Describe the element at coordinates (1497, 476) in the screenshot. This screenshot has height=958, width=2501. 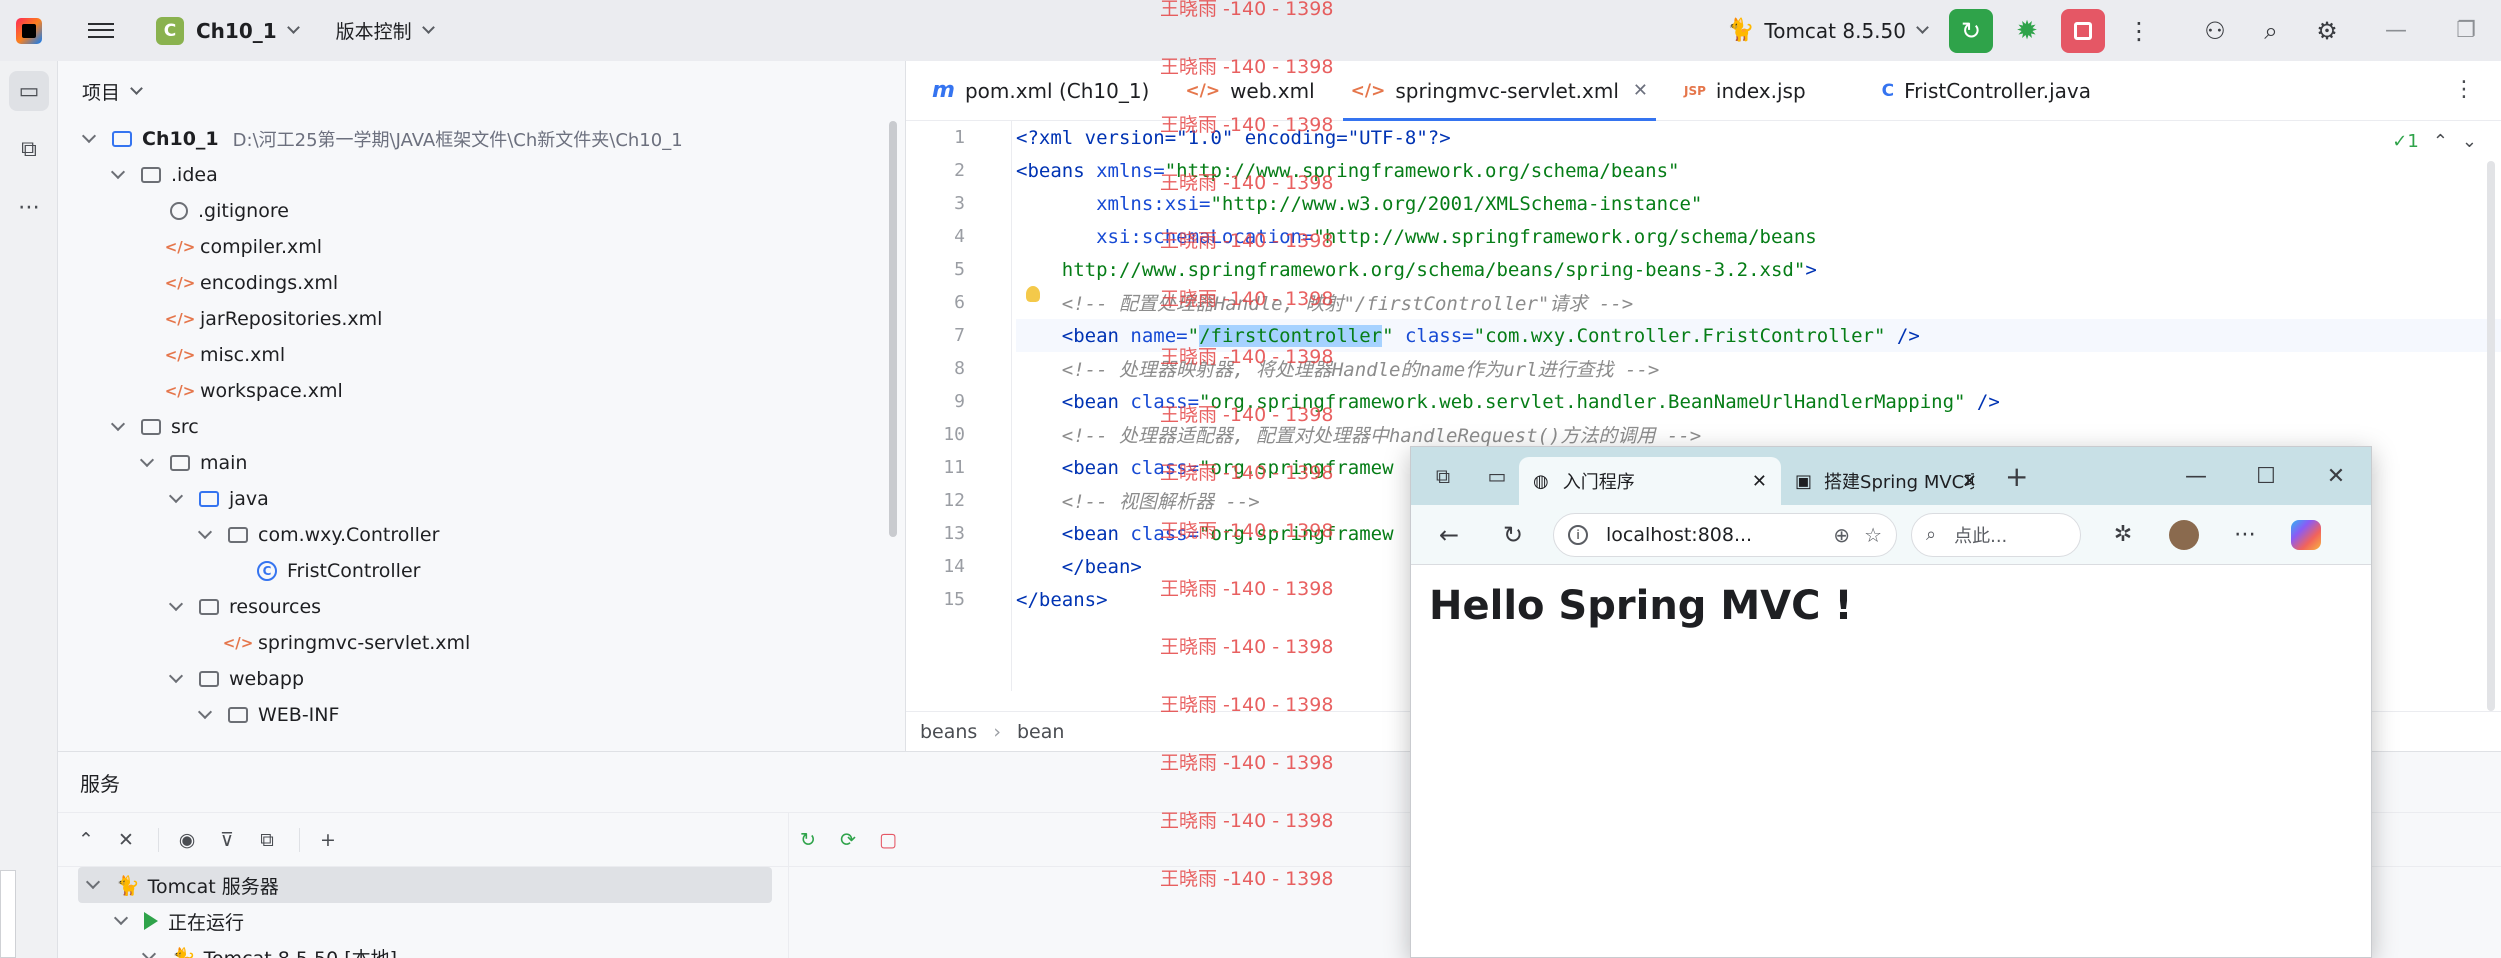
I see `tab-actions-icon: ▭` at that location.